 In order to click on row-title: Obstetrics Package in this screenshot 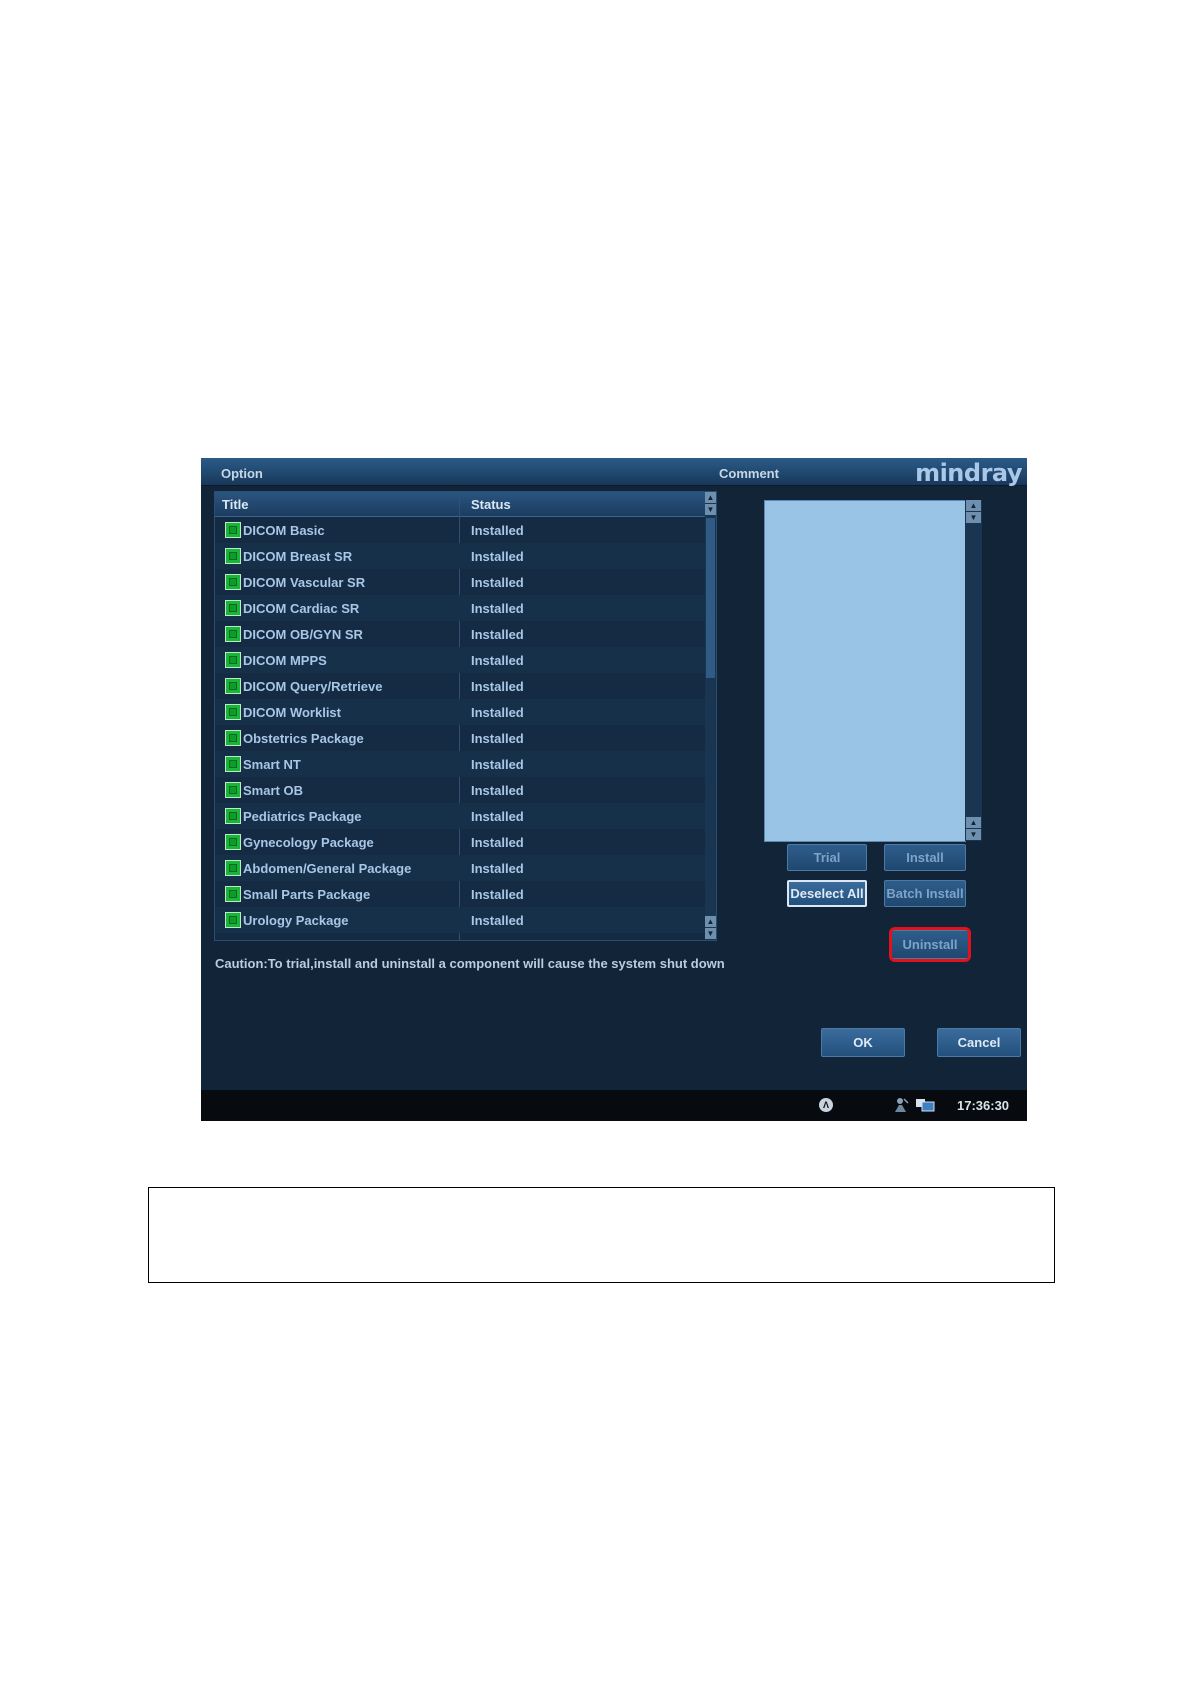, I will do `click(303, 738)`.